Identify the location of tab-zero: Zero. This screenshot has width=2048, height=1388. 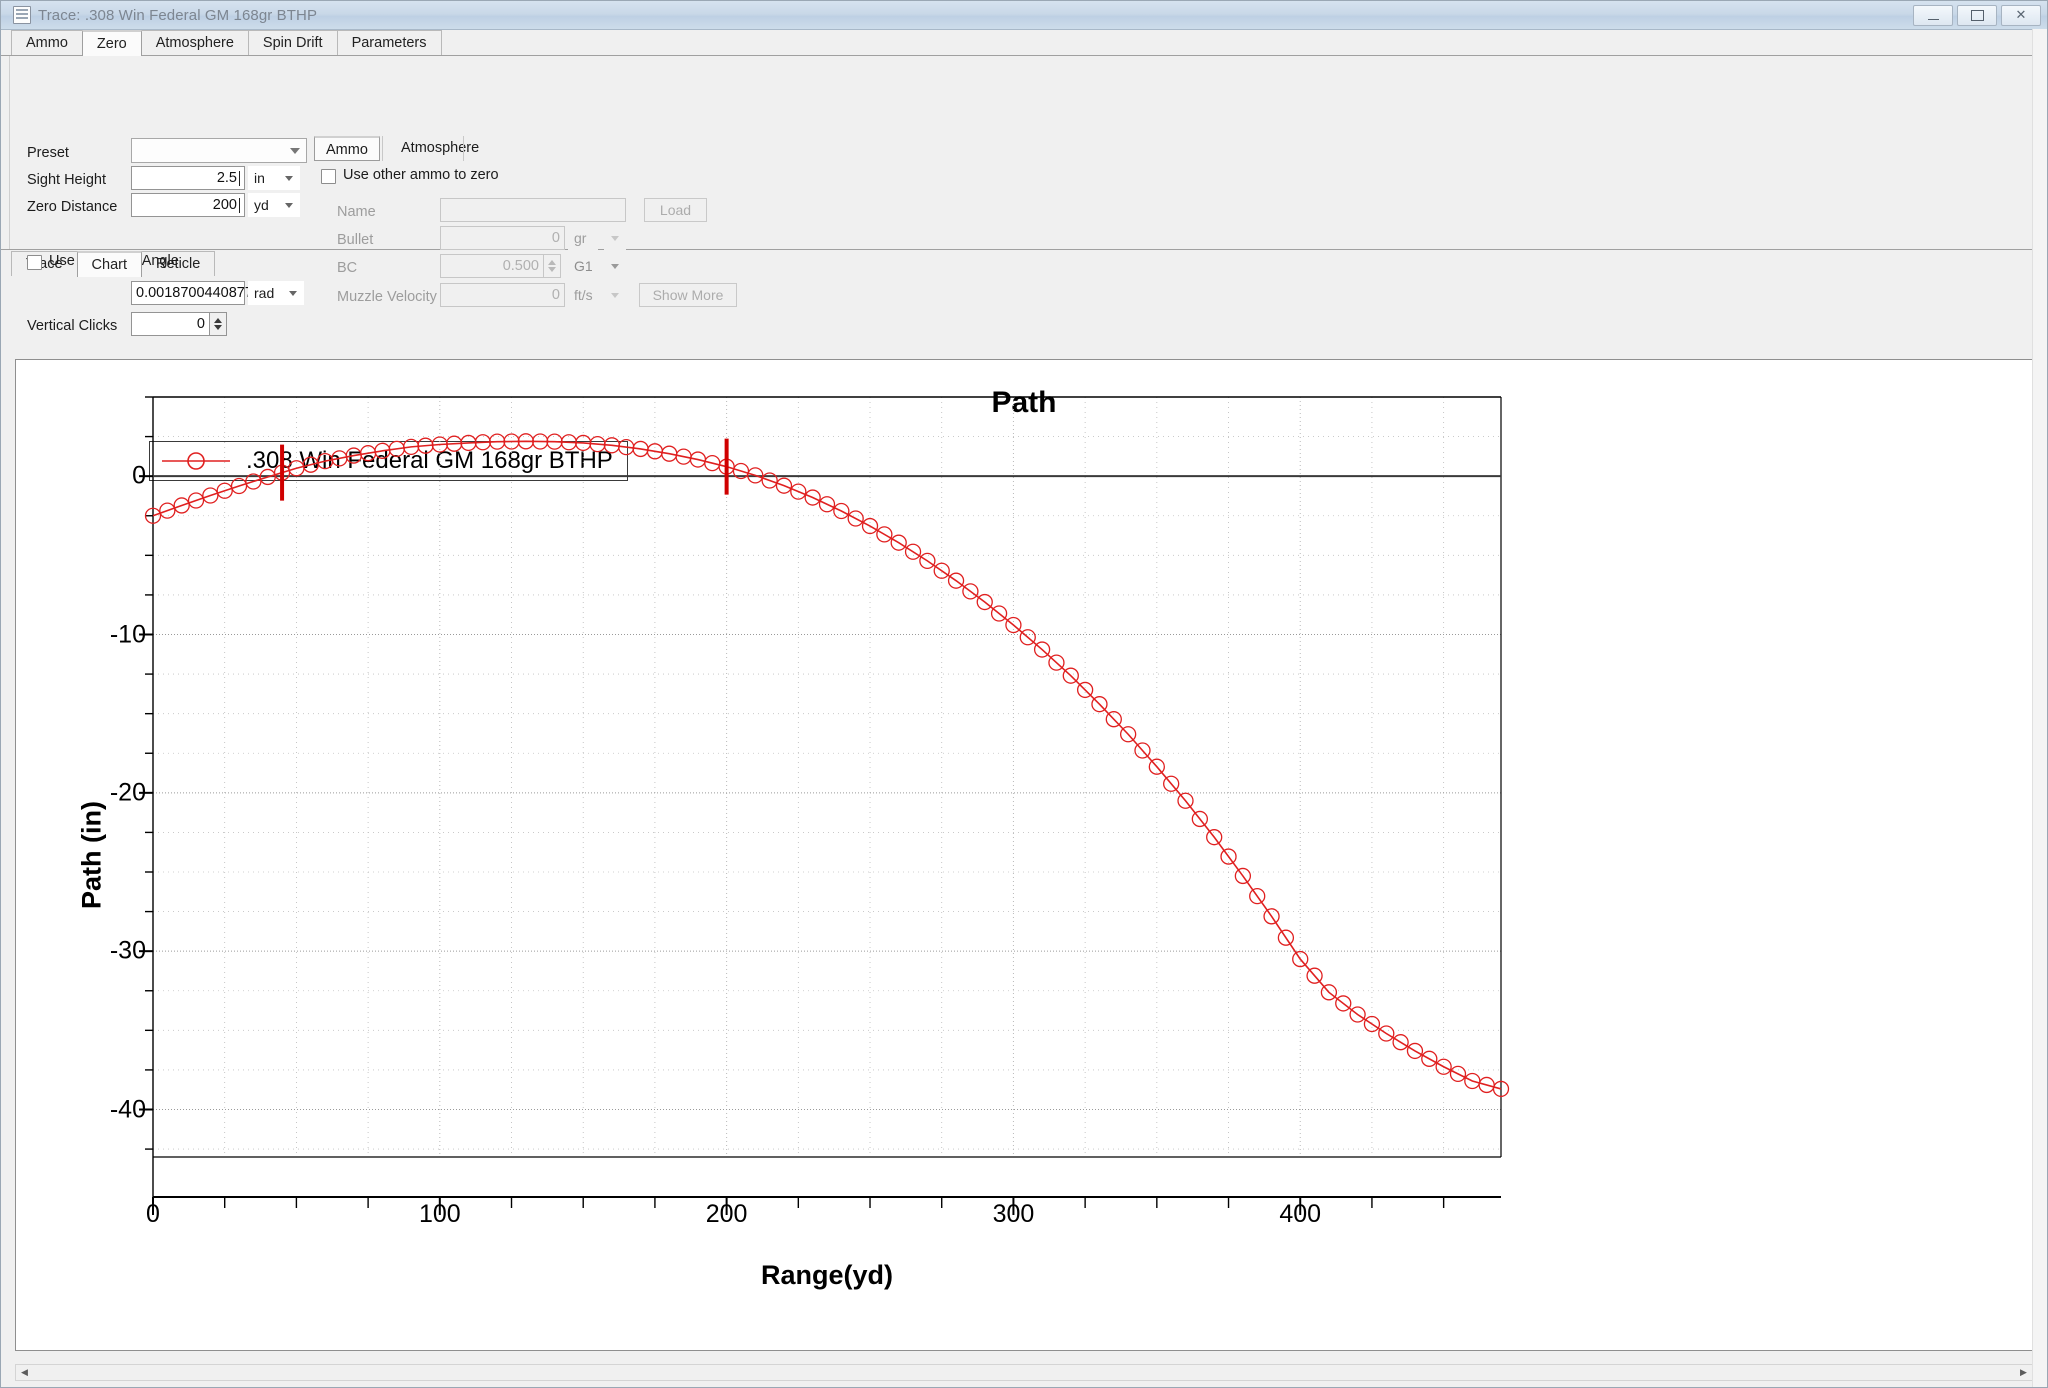
(111, 43).